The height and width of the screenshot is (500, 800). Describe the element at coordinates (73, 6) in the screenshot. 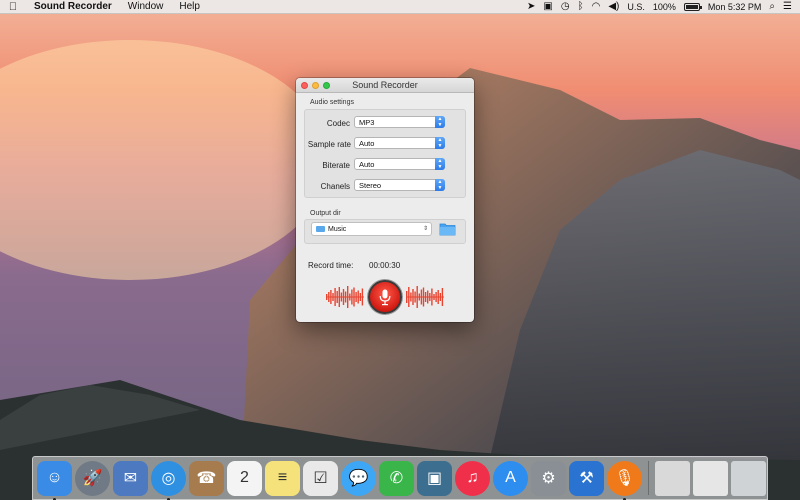

I see `app-menu: Sound Recorder` at that location.